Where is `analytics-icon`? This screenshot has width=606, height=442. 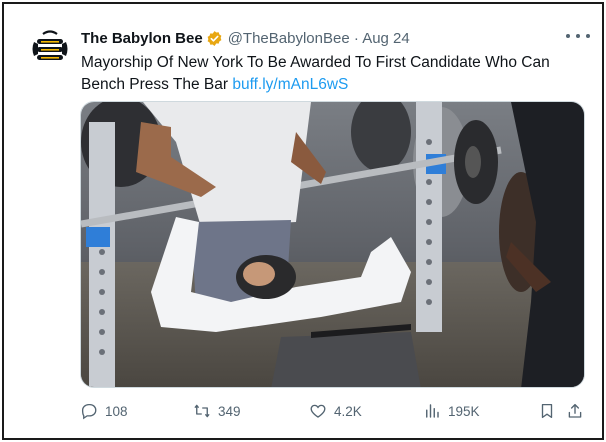
analytics-icon is located at coordinates (432, 411).